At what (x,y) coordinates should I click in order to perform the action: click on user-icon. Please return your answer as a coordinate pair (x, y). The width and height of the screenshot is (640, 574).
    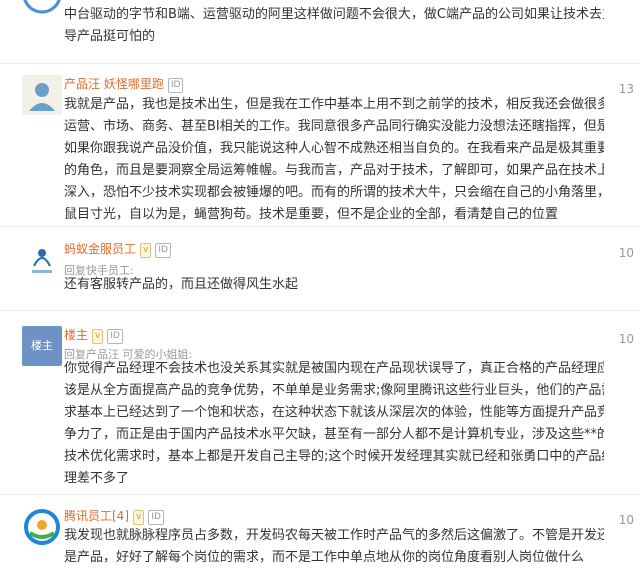
    Looking at the image, I should click on (42, 97).